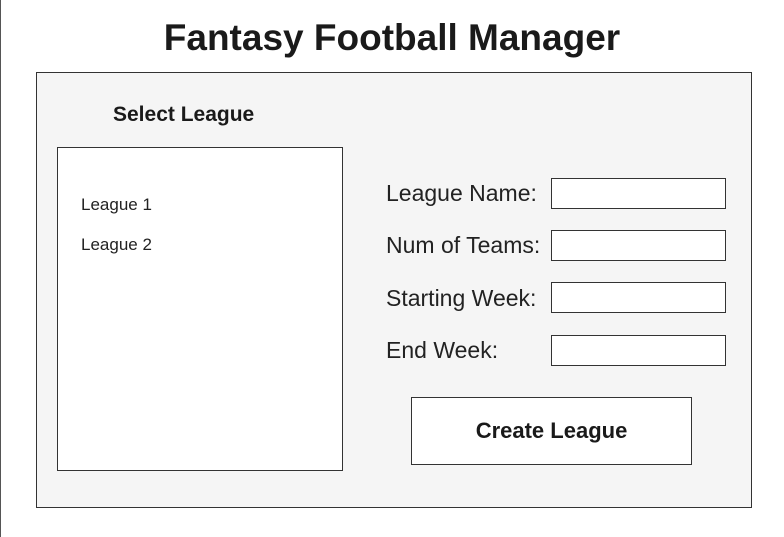 Image resolution: width=784 pixels, height=537 pixels. I want to click on starting-week-input, so click(638, 297).